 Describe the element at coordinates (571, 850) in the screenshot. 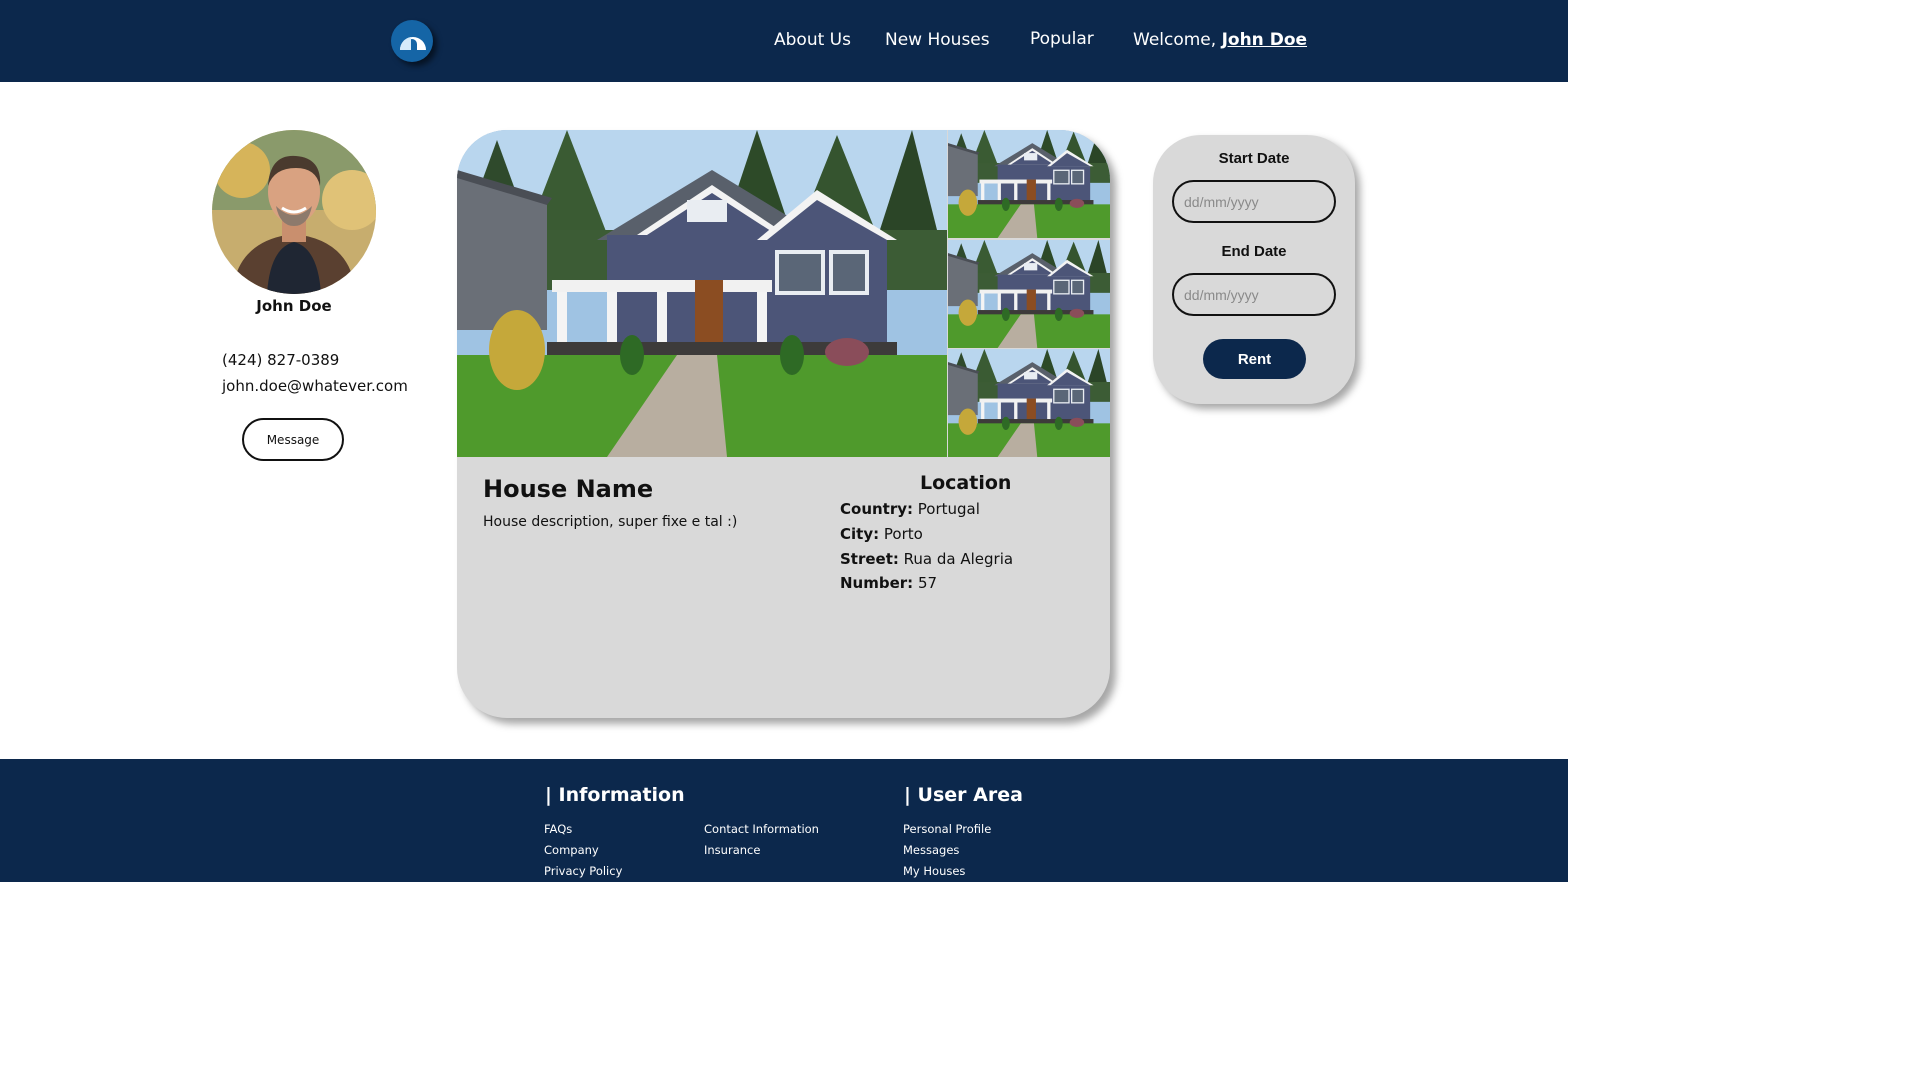

I see `footer-link-company: Company` at that location.